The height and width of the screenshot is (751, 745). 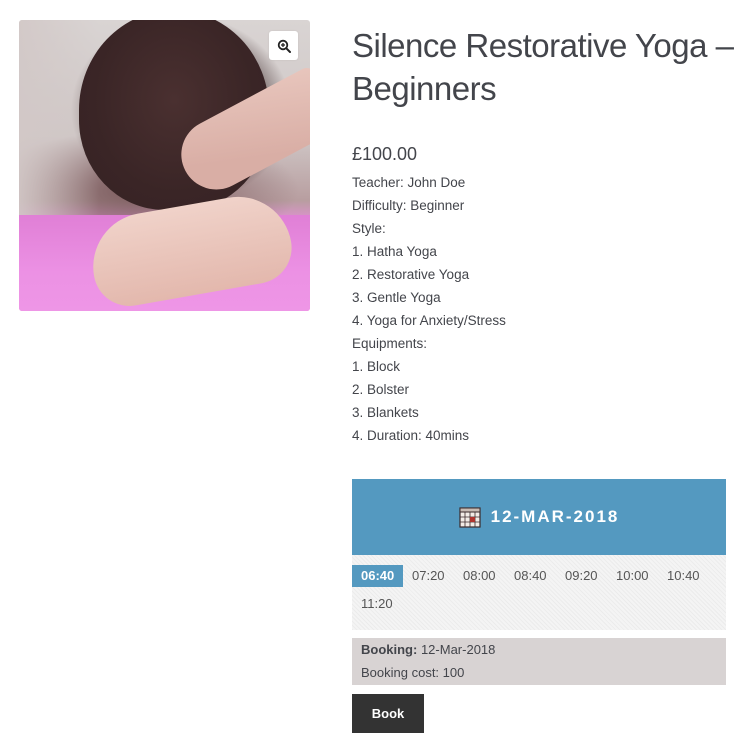 I want to click on booking-value: 12-Mar-2018, so click(x=458, y=649).